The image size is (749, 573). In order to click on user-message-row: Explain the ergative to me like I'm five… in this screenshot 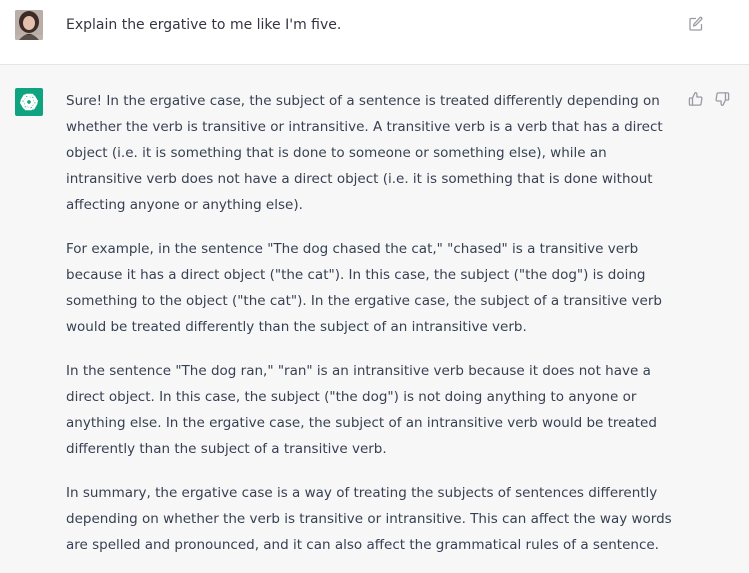, I will do `click(374, 32)`.